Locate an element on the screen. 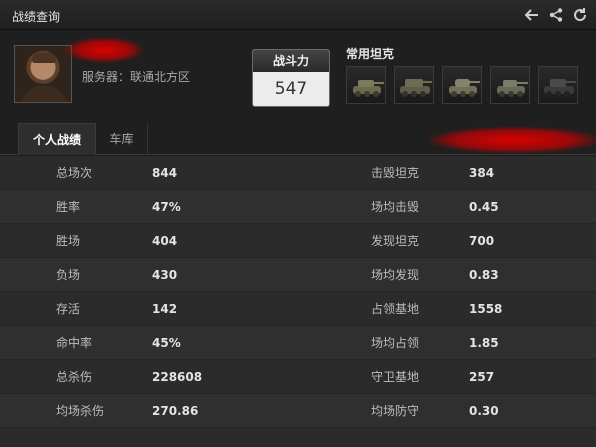  stat-label: 存活 is located at coordinates (68, 309).